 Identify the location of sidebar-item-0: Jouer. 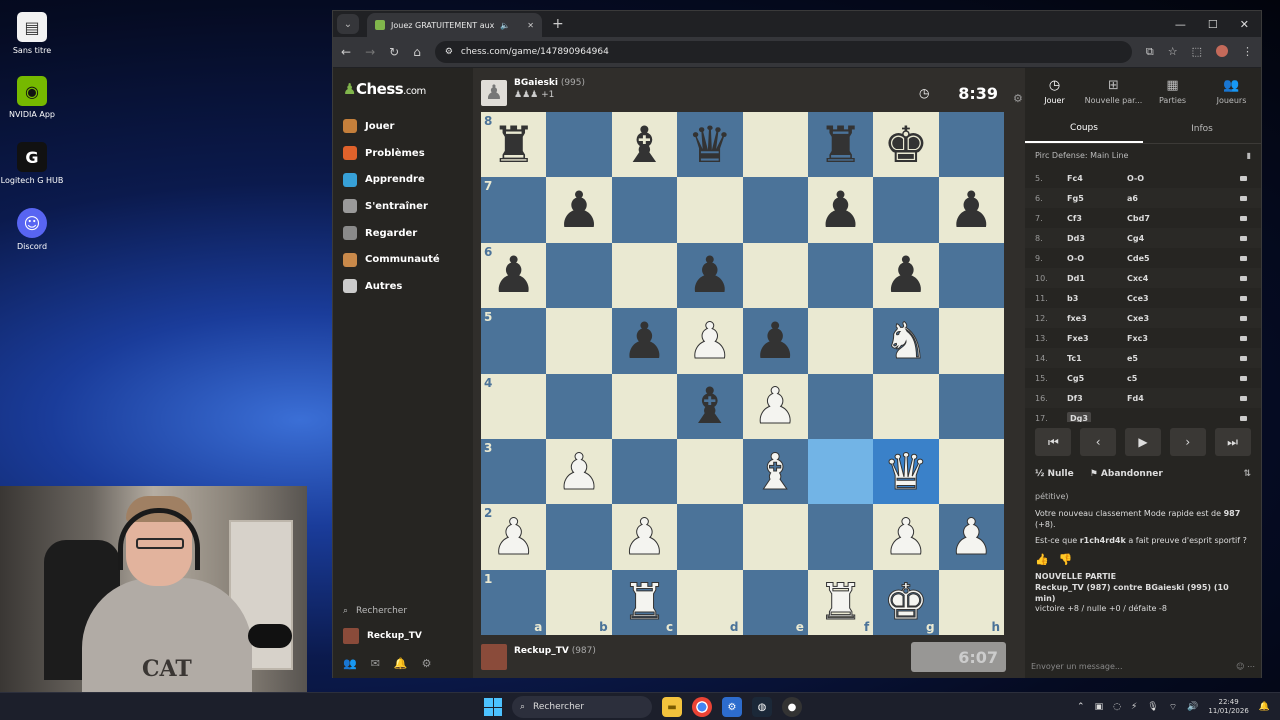
(391, 126).